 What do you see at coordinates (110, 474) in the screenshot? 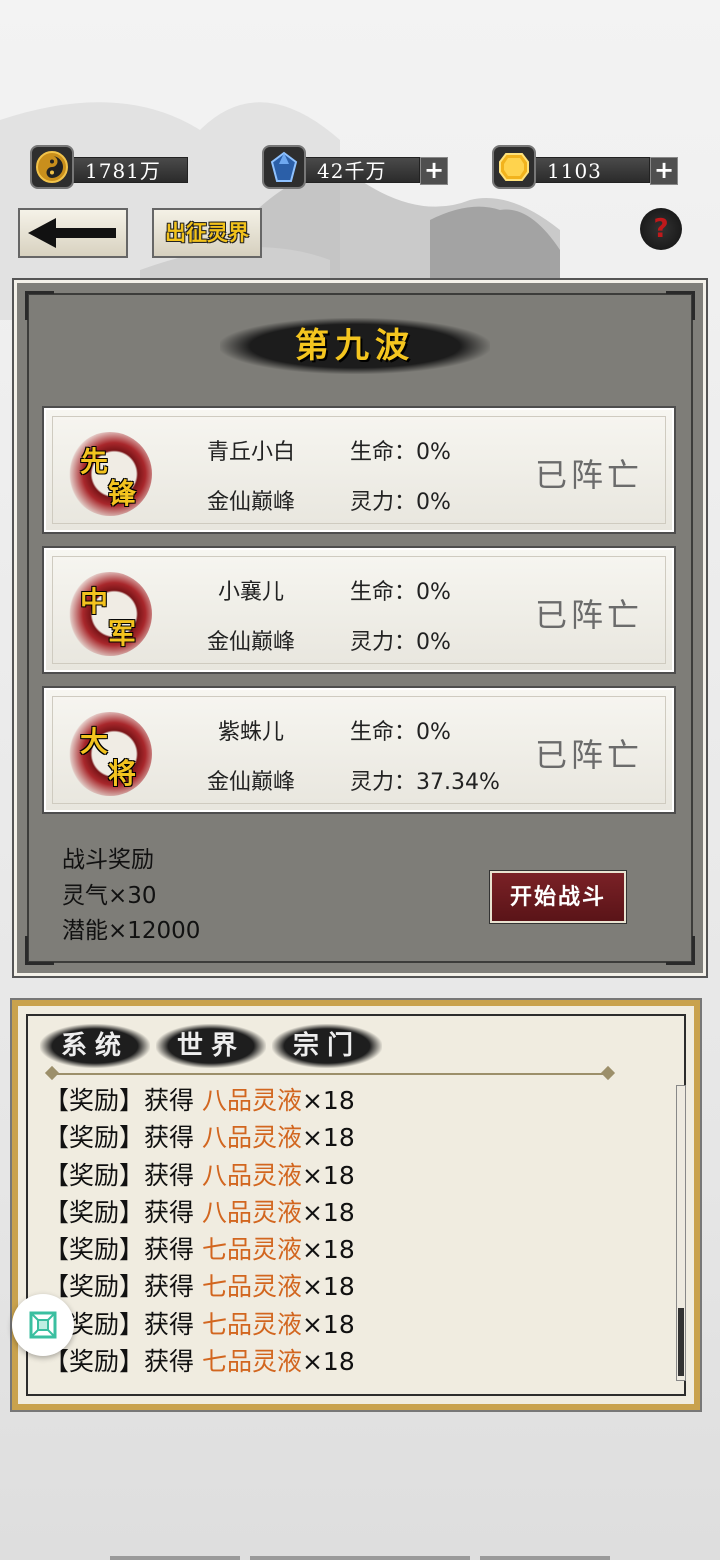
I see `vanguard-seal-icon: 先锋` at bounding box center [110, 474].